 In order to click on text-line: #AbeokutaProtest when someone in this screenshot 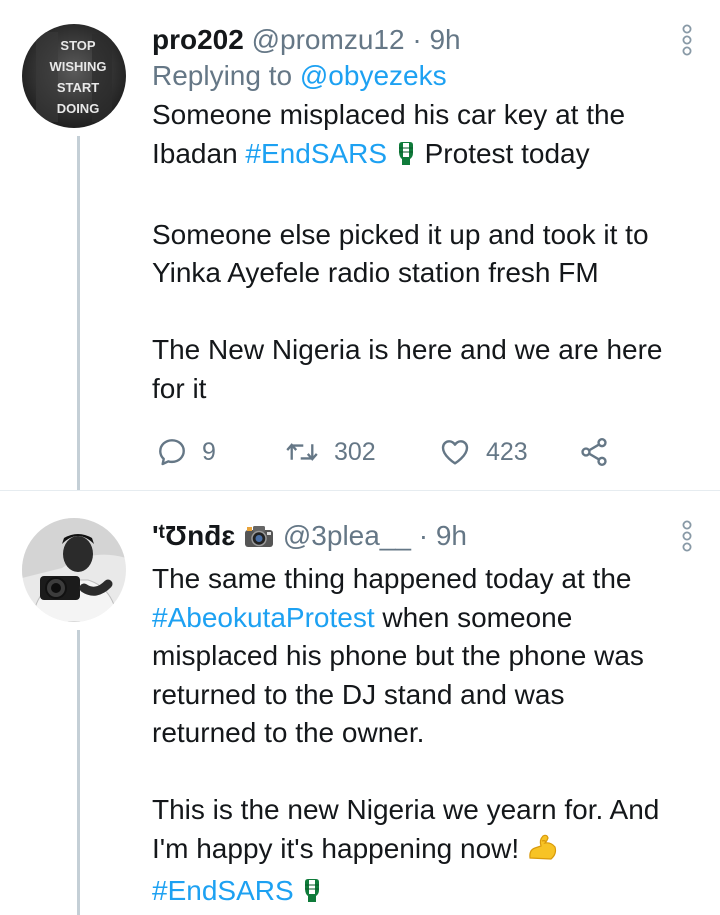, I will do `click(421, 618)`.